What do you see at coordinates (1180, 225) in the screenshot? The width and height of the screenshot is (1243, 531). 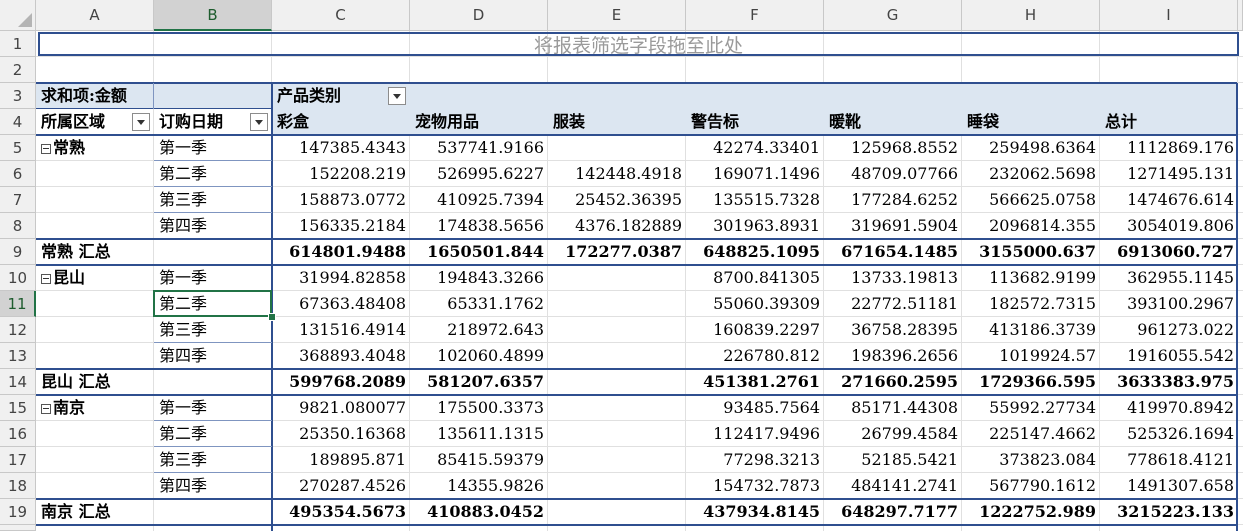 I see `value-cell: 3054019.806` at bounding box center [1180, 225].